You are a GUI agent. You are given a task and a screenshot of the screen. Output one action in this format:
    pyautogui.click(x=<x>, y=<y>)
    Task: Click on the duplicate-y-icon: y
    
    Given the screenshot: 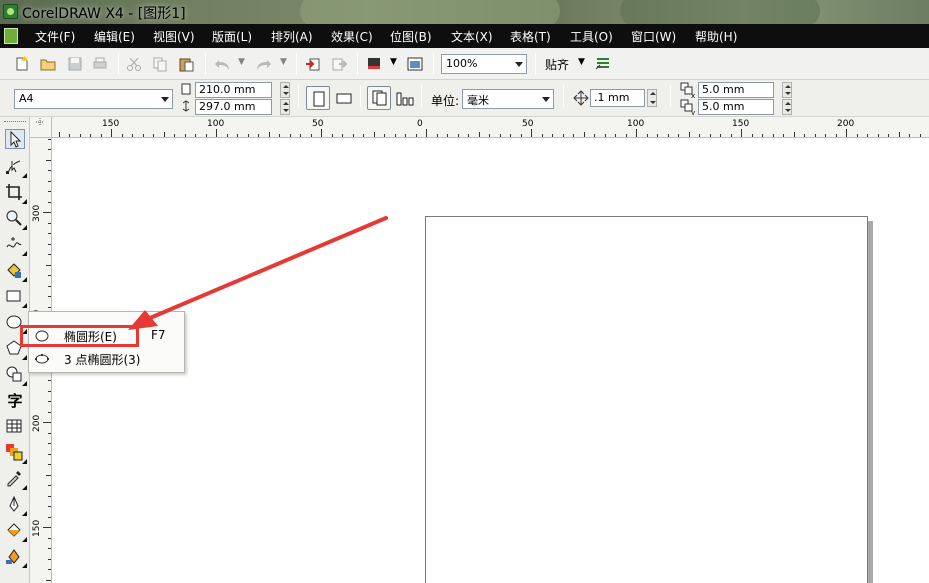 What is the action you would take?
    pyautogui.click(x=687, y=107)
    